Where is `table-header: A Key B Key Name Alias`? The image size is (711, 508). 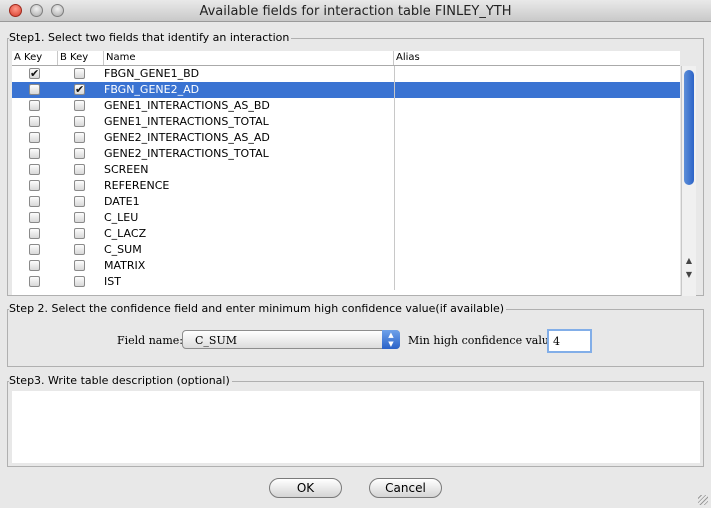
table-header: A Key B Key Name Alias is located at coordinates (346, 58).